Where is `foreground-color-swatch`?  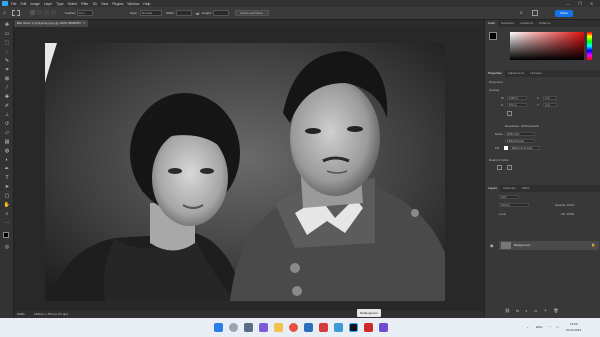 foreground-color-swatch is located at coordinates (6, 235).